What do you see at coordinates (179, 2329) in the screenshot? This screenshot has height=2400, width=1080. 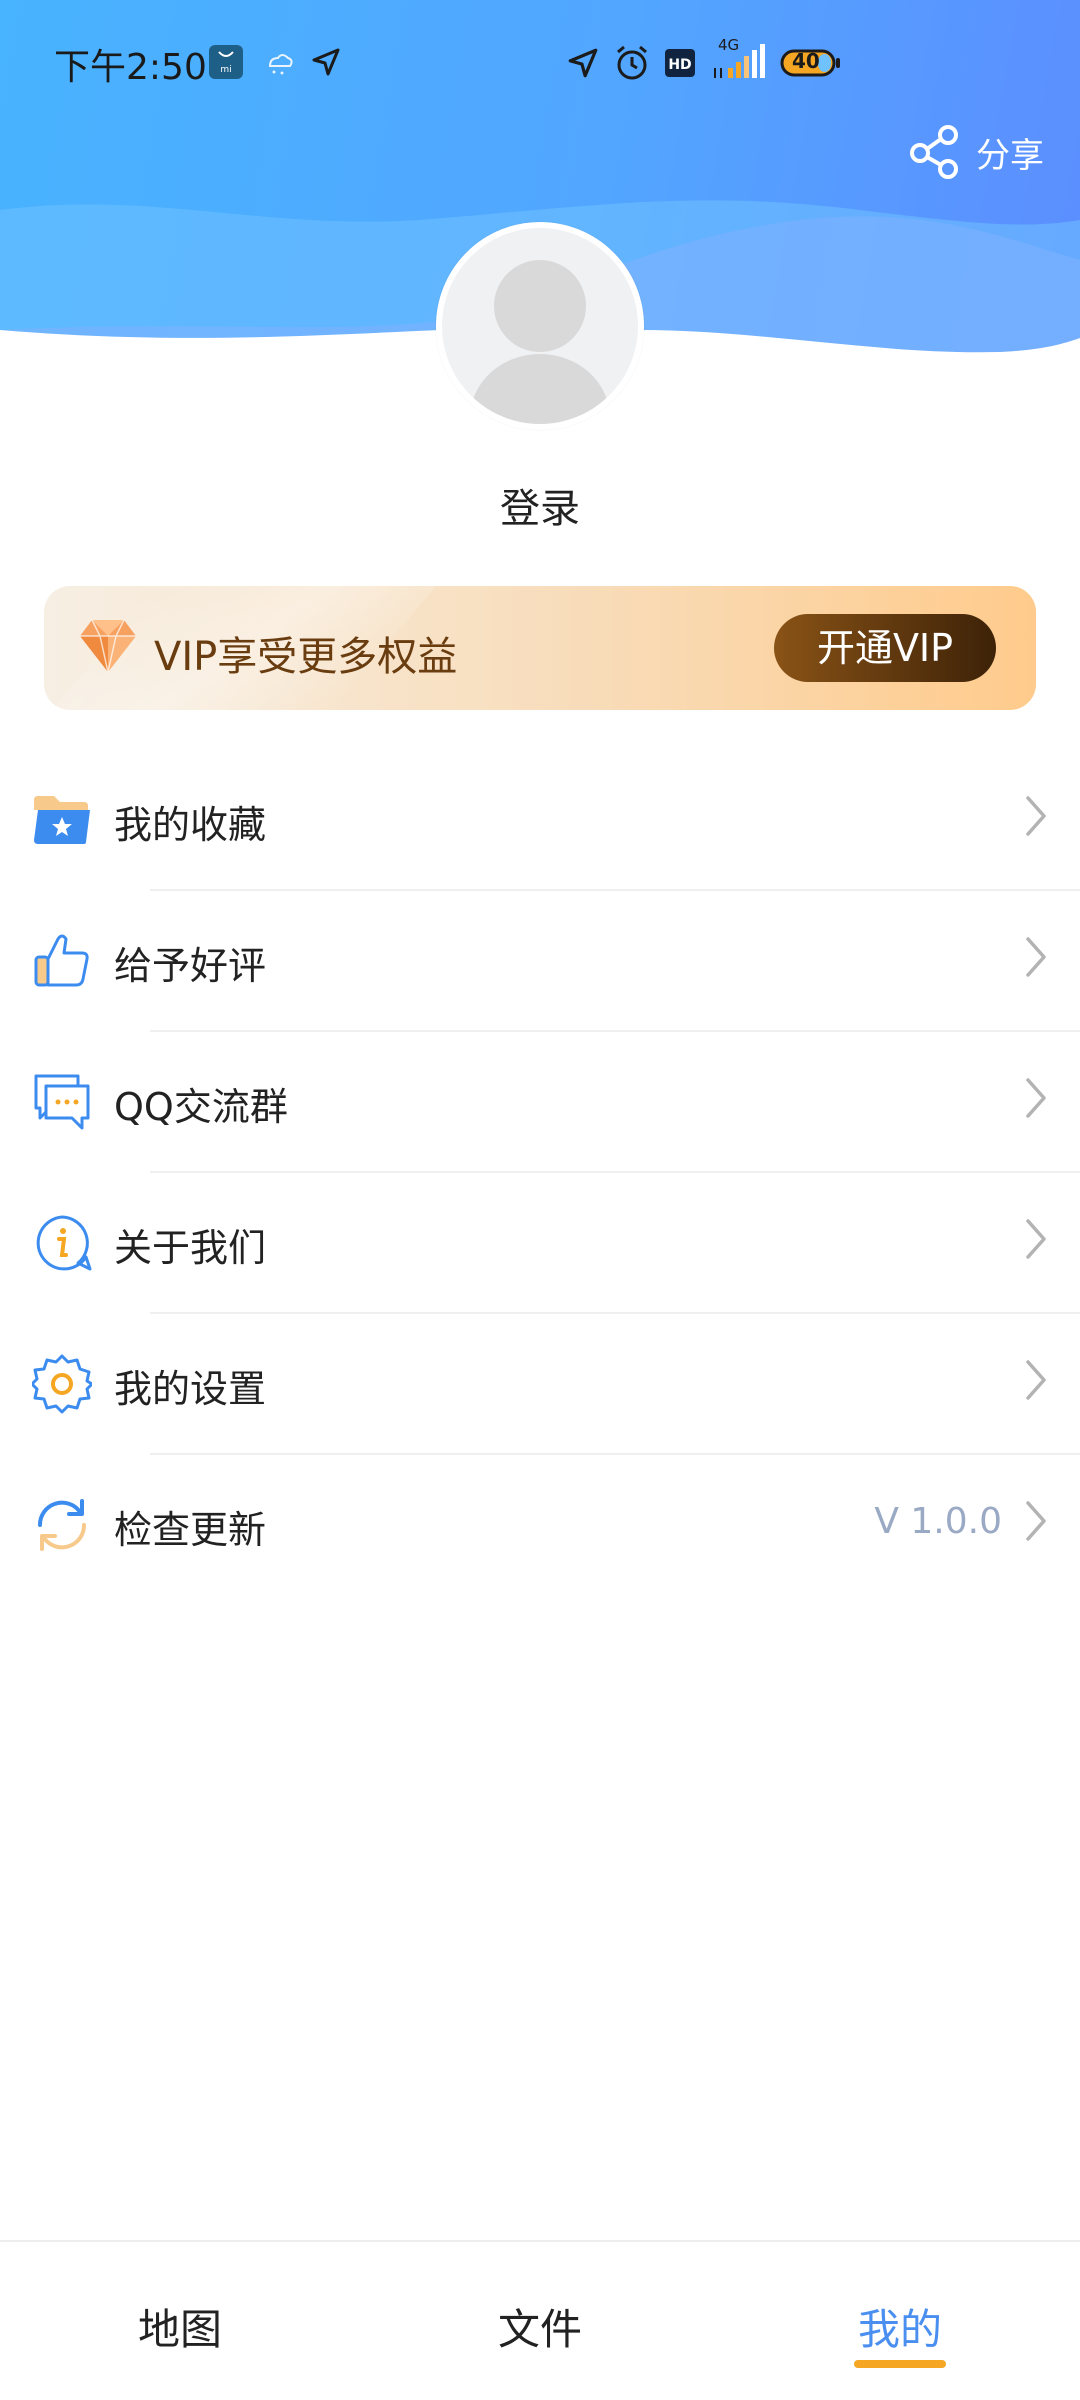 I see `tab-label: 地图` at bounding box center [179, 2329].